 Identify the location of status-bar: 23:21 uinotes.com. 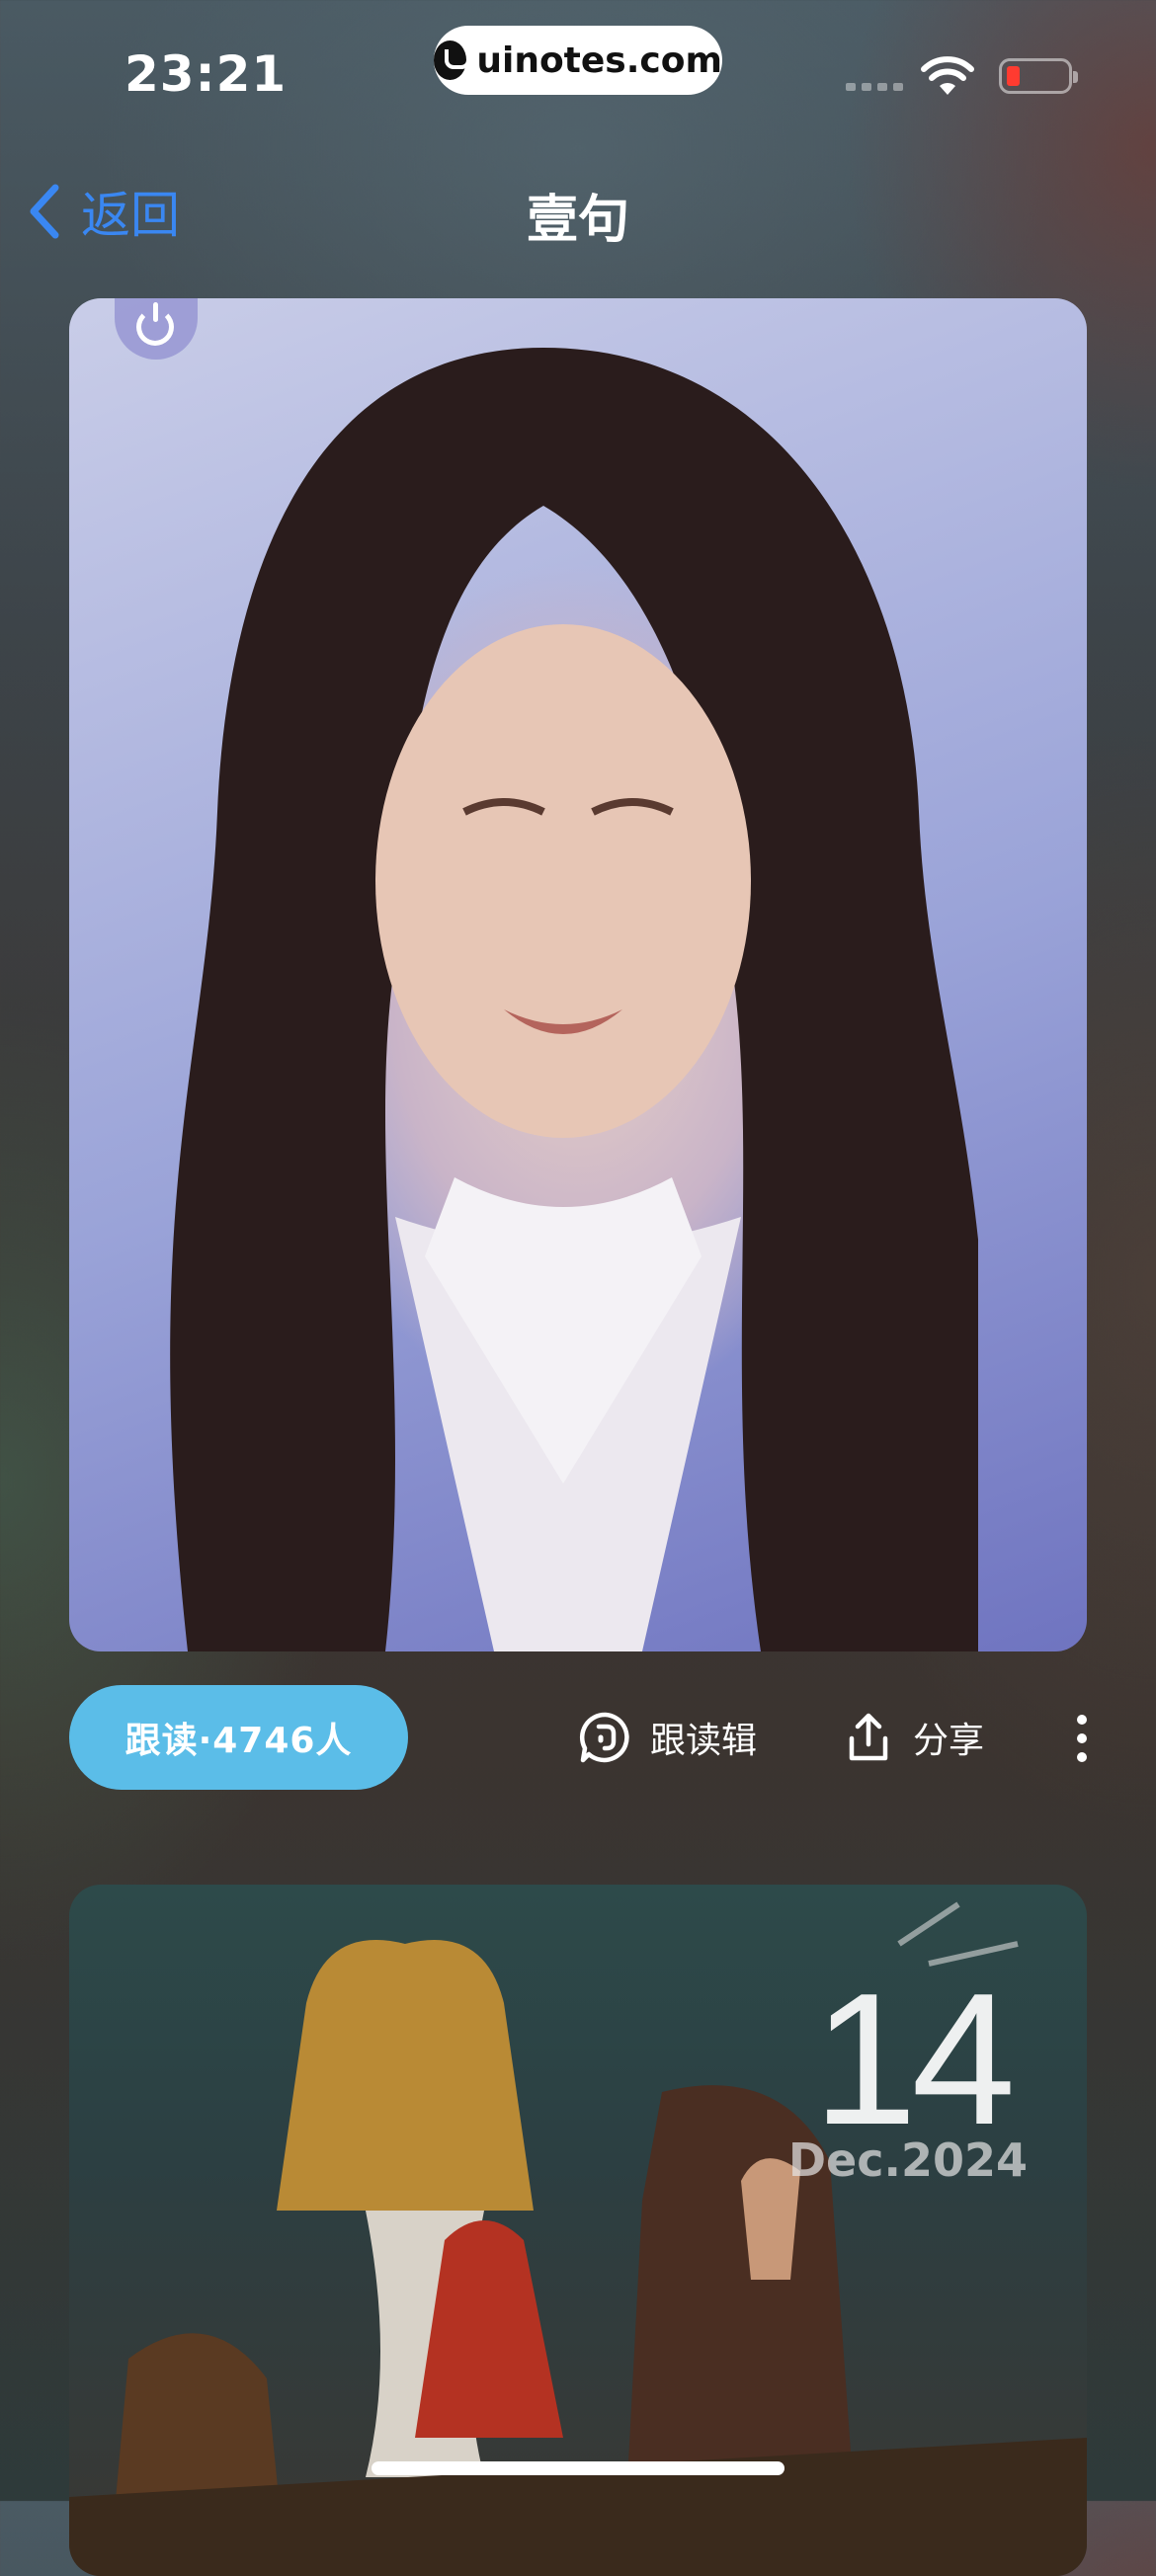
(578, 74).